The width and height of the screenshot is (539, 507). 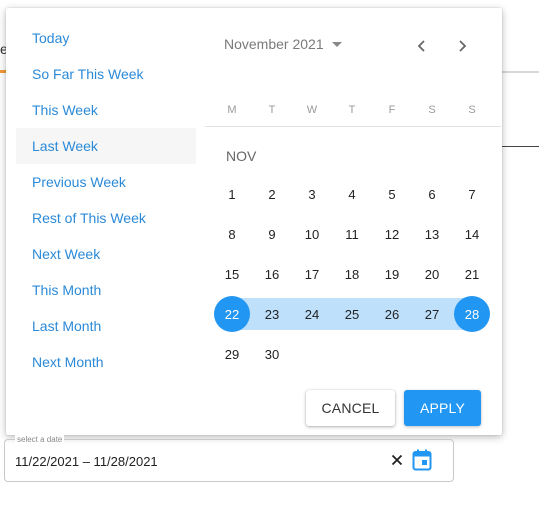 I want to click on day-cell: 19, so click(x=392, y=274).